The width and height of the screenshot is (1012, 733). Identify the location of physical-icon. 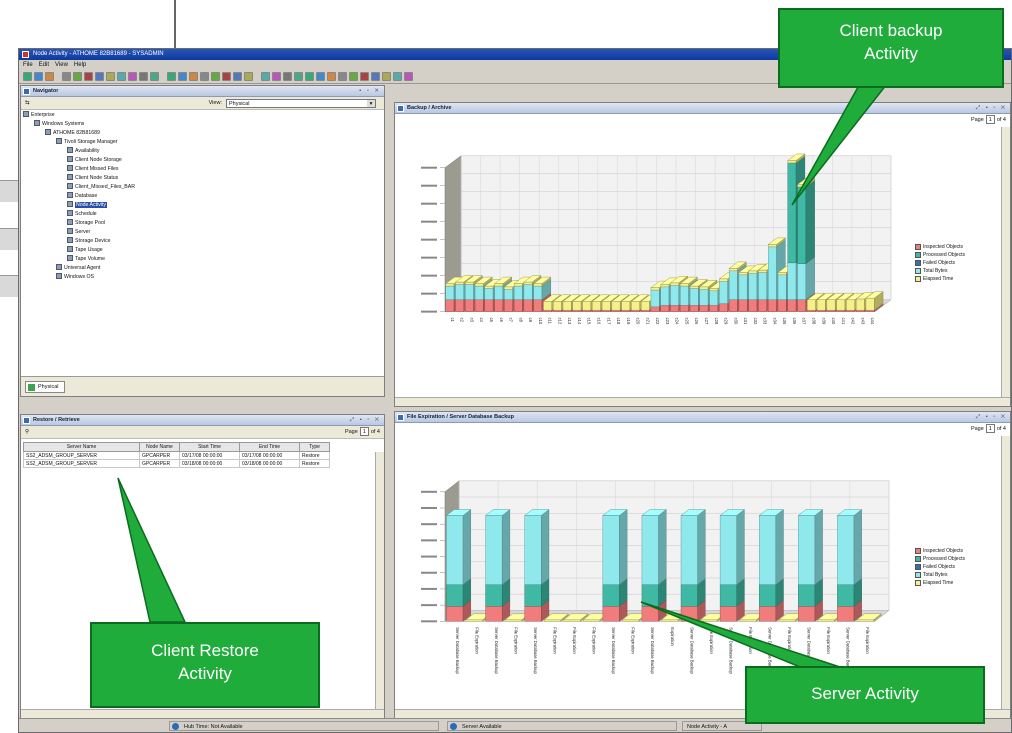
(31, 387).